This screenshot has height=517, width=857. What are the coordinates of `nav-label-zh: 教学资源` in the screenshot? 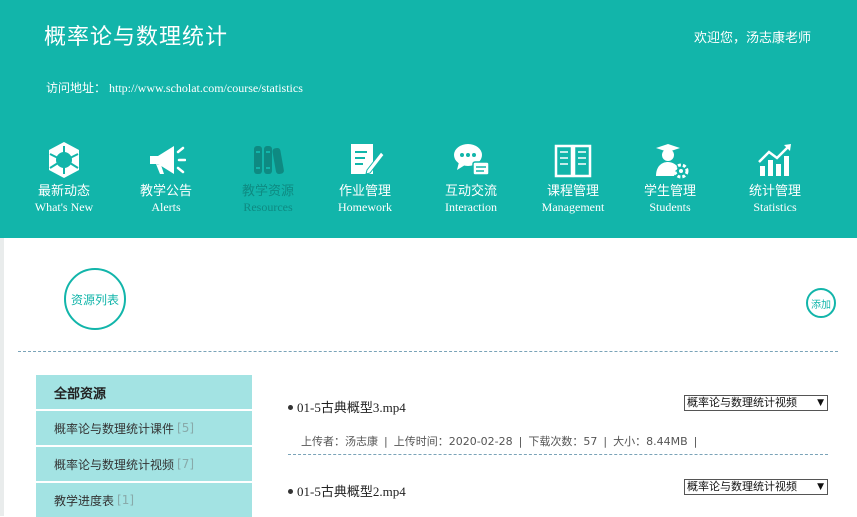 It's located at (267, 191).